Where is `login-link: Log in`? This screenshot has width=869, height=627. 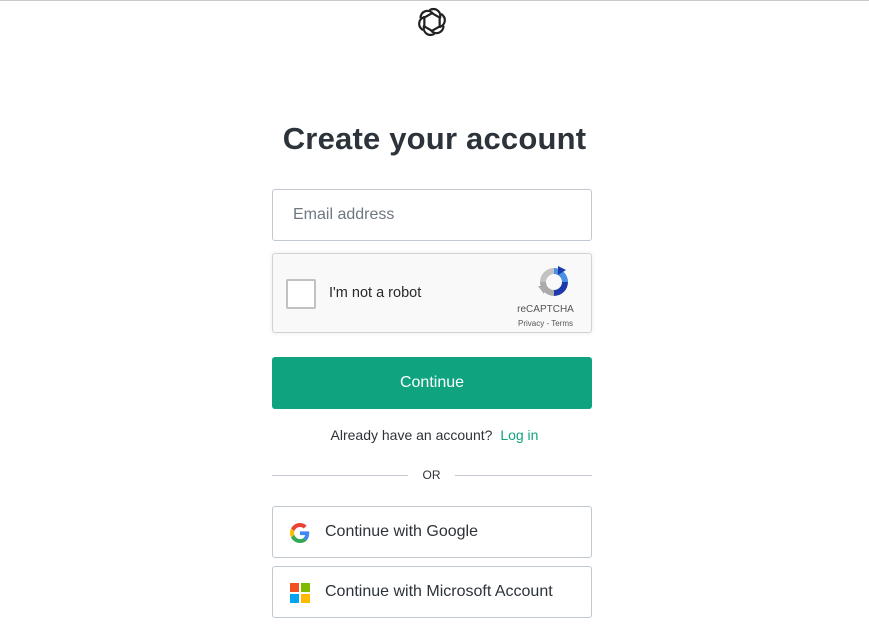
login-link: Log in is located at coordinates (519, 435).